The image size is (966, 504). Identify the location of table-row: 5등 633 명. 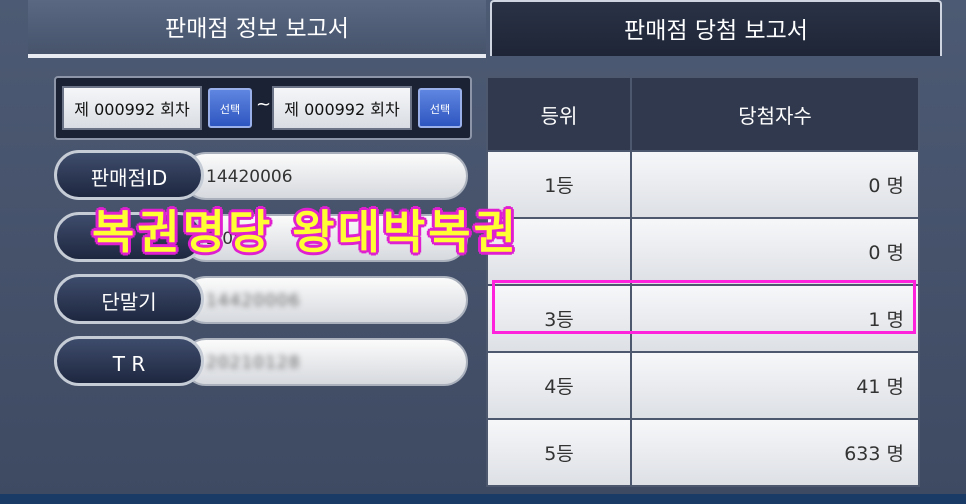
(703, 452).